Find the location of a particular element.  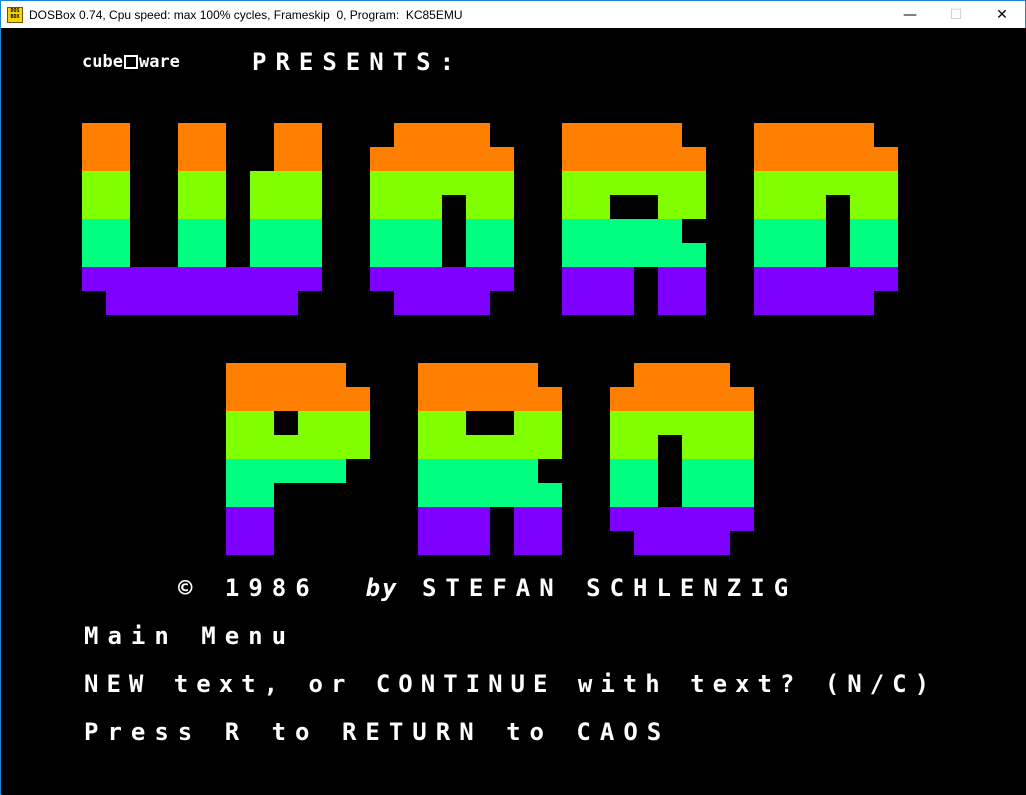

author-name: STEFAN SCHLENZIG is located at coordinates (609, 588).